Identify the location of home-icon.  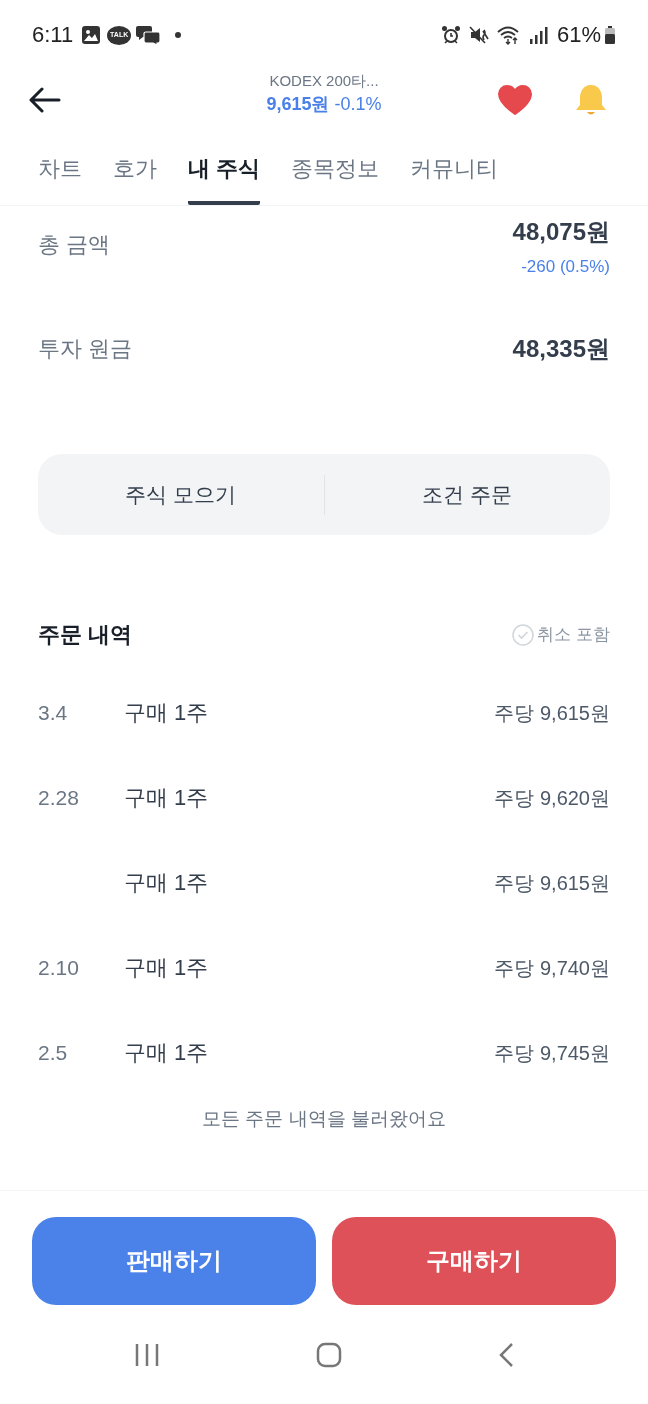
(329, 1354).